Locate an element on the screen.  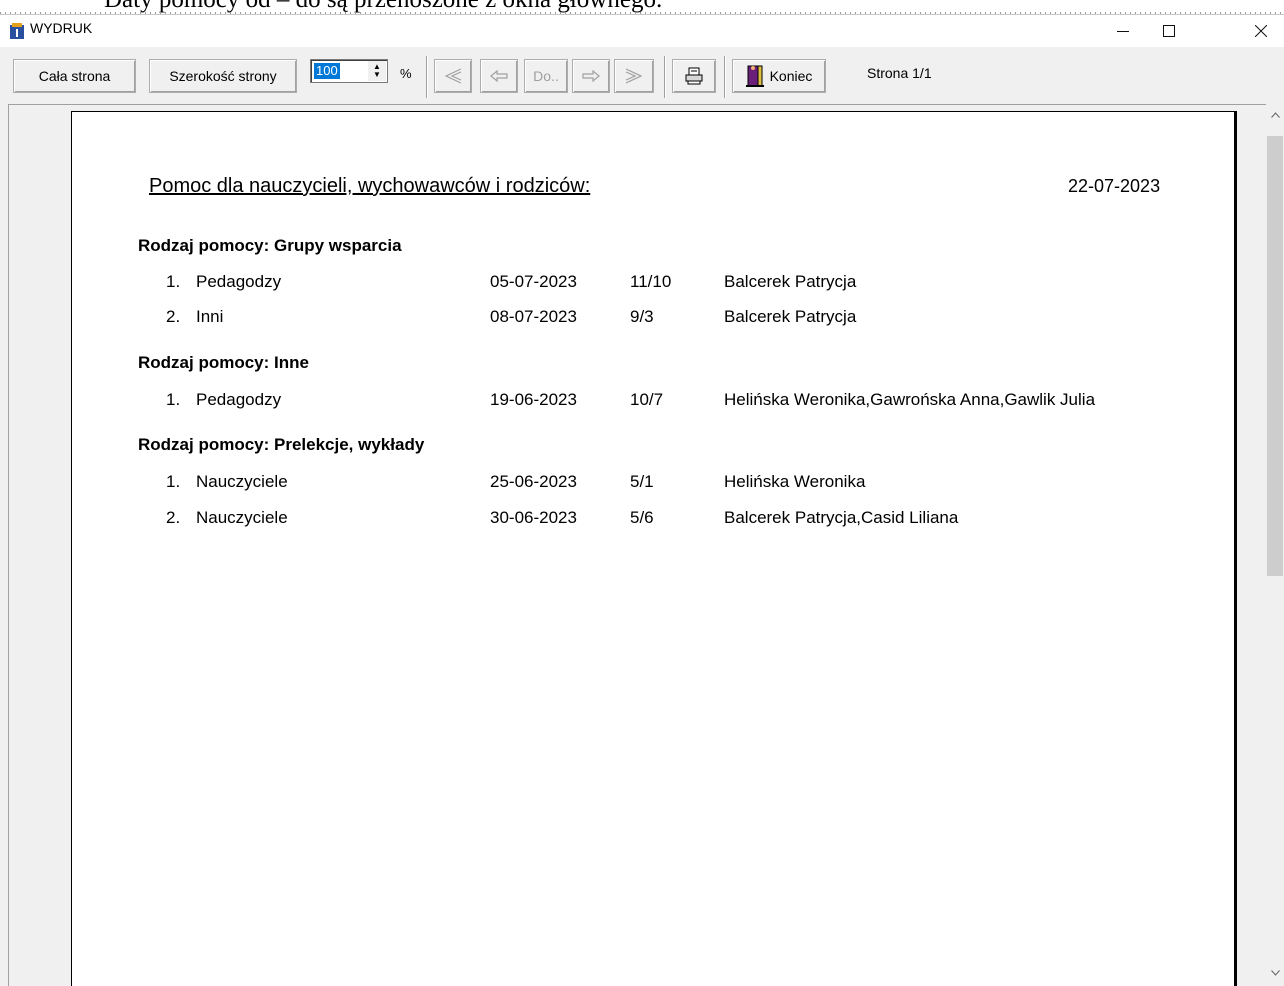
next-page-icon is located at coordinates (591, 76).